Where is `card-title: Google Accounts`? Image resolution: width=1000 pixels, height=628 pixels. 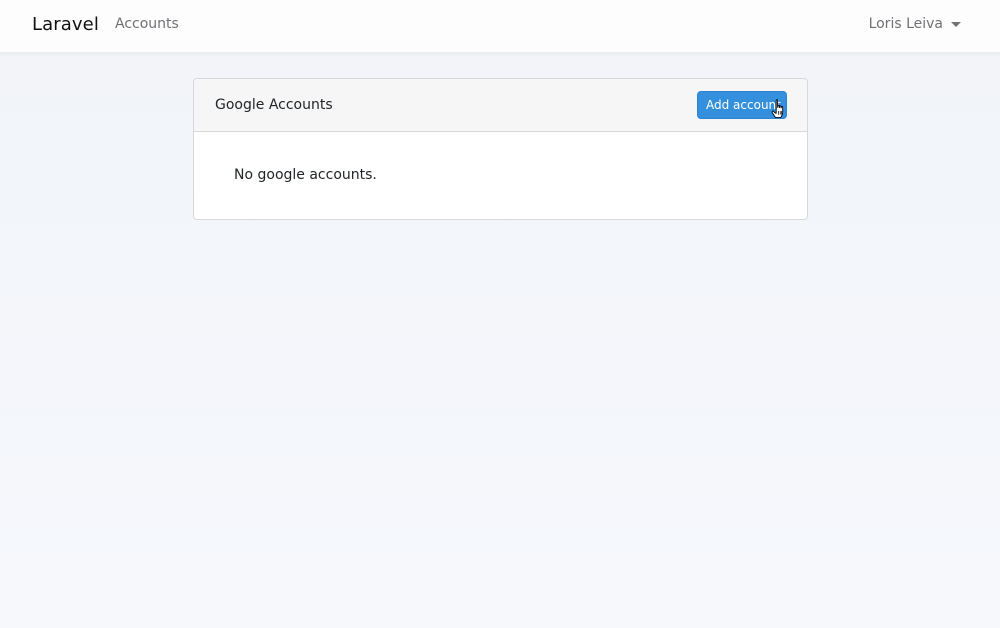
card-title: Google Accounts is located at coordinates (274, 105).